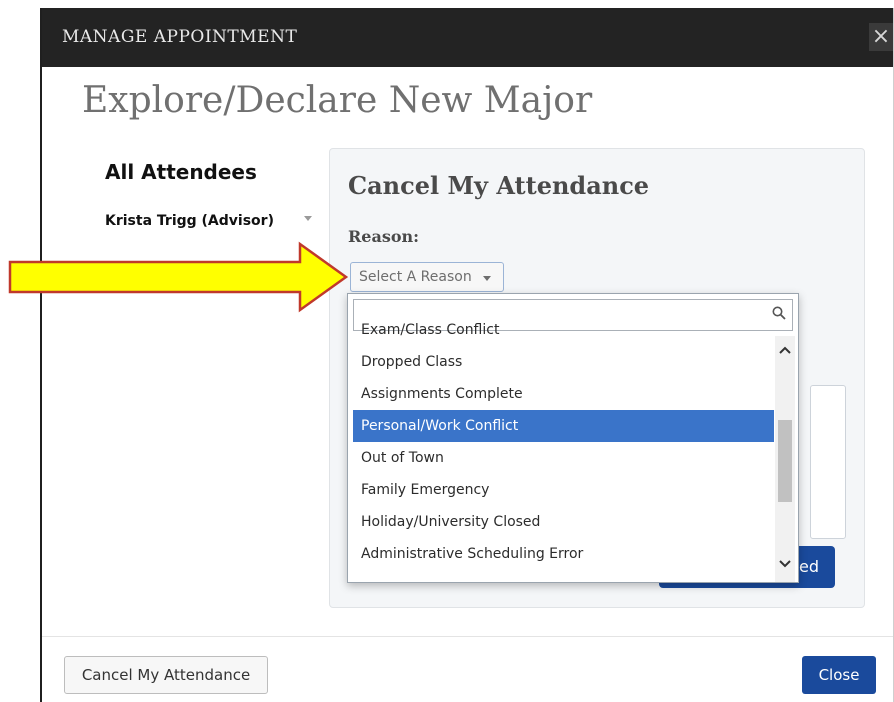 The image size is (894, 702). I want to click on scrollbar-thumb, so click(785, 461).